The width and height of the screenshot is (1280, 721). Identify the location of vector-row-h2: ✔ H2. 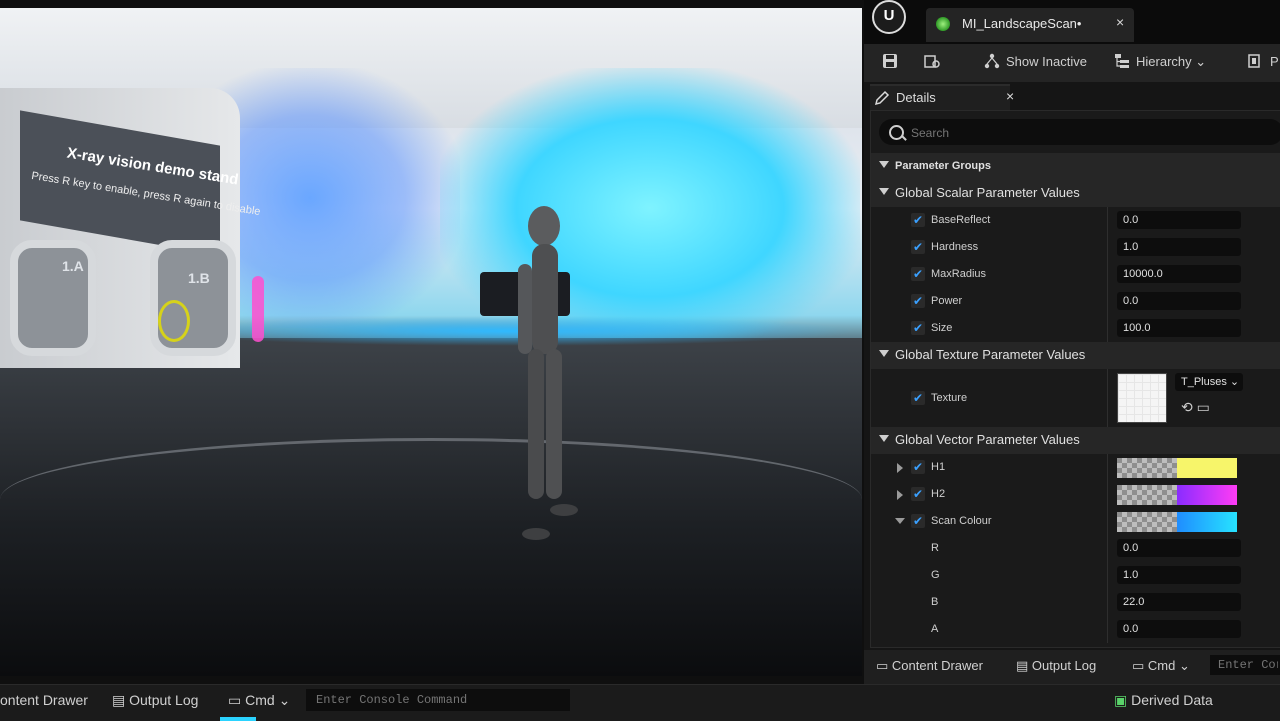
(1075, 494).